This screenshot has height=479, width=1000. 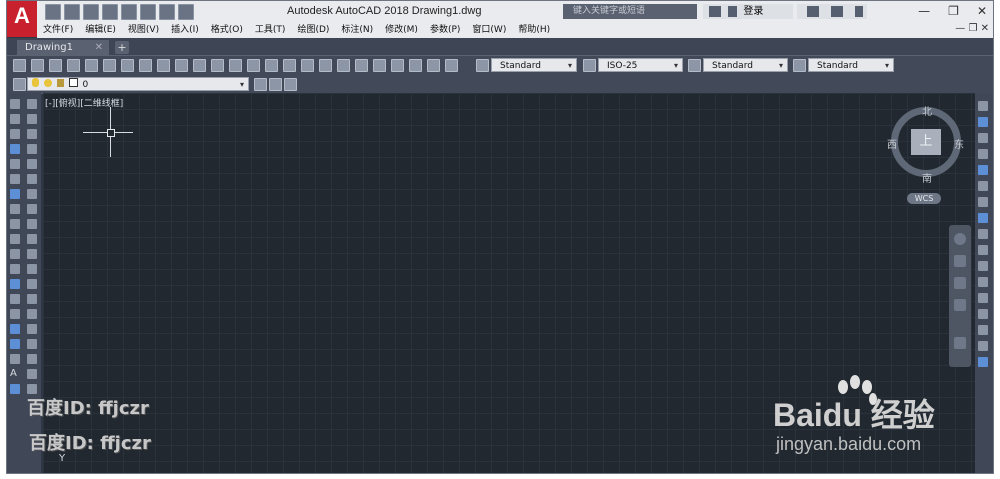 What do you see at coordinates (397, 65) in the screenshot?
I see `sheet-set-icon` at bounding box center [397, 65].